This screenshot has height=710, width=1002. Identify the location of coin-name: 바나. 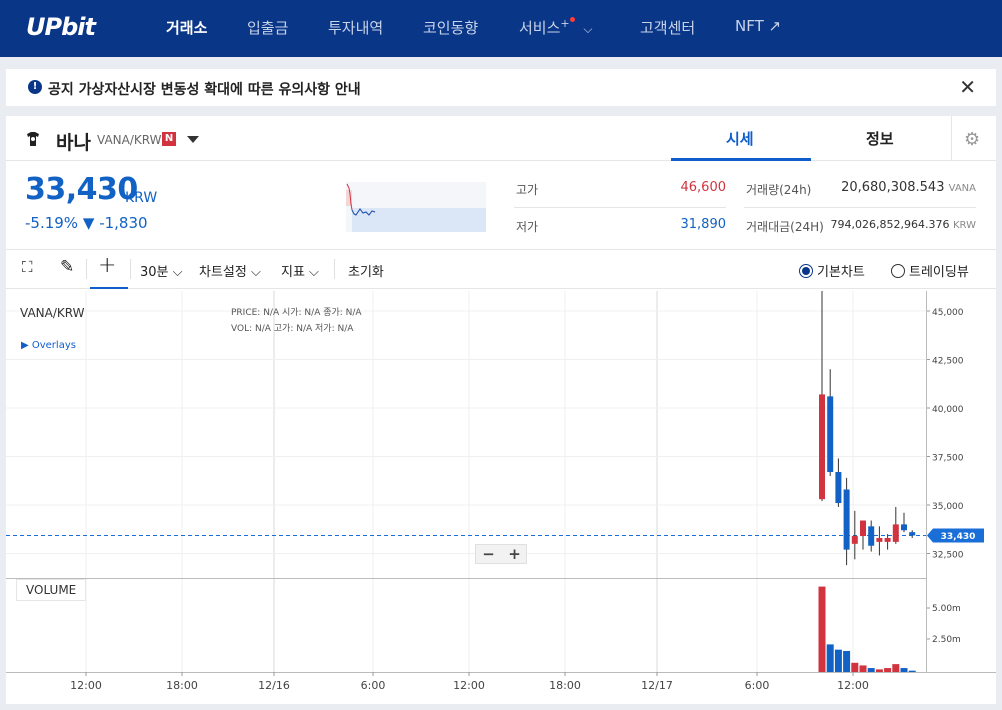
(73, 143).